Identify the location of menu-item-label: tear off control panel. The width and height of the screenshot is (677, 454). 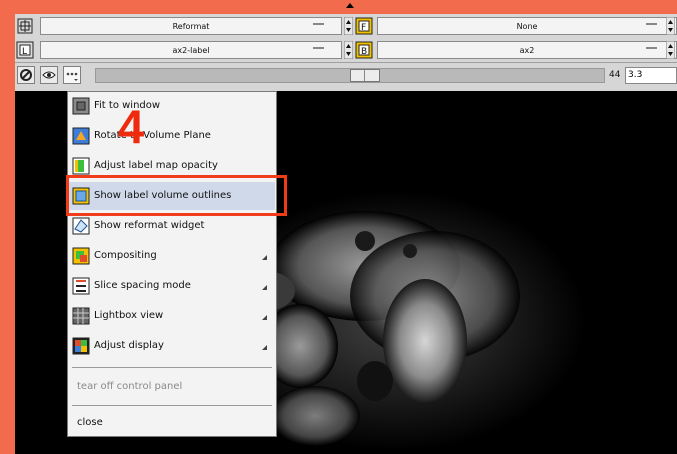
(130, 386).